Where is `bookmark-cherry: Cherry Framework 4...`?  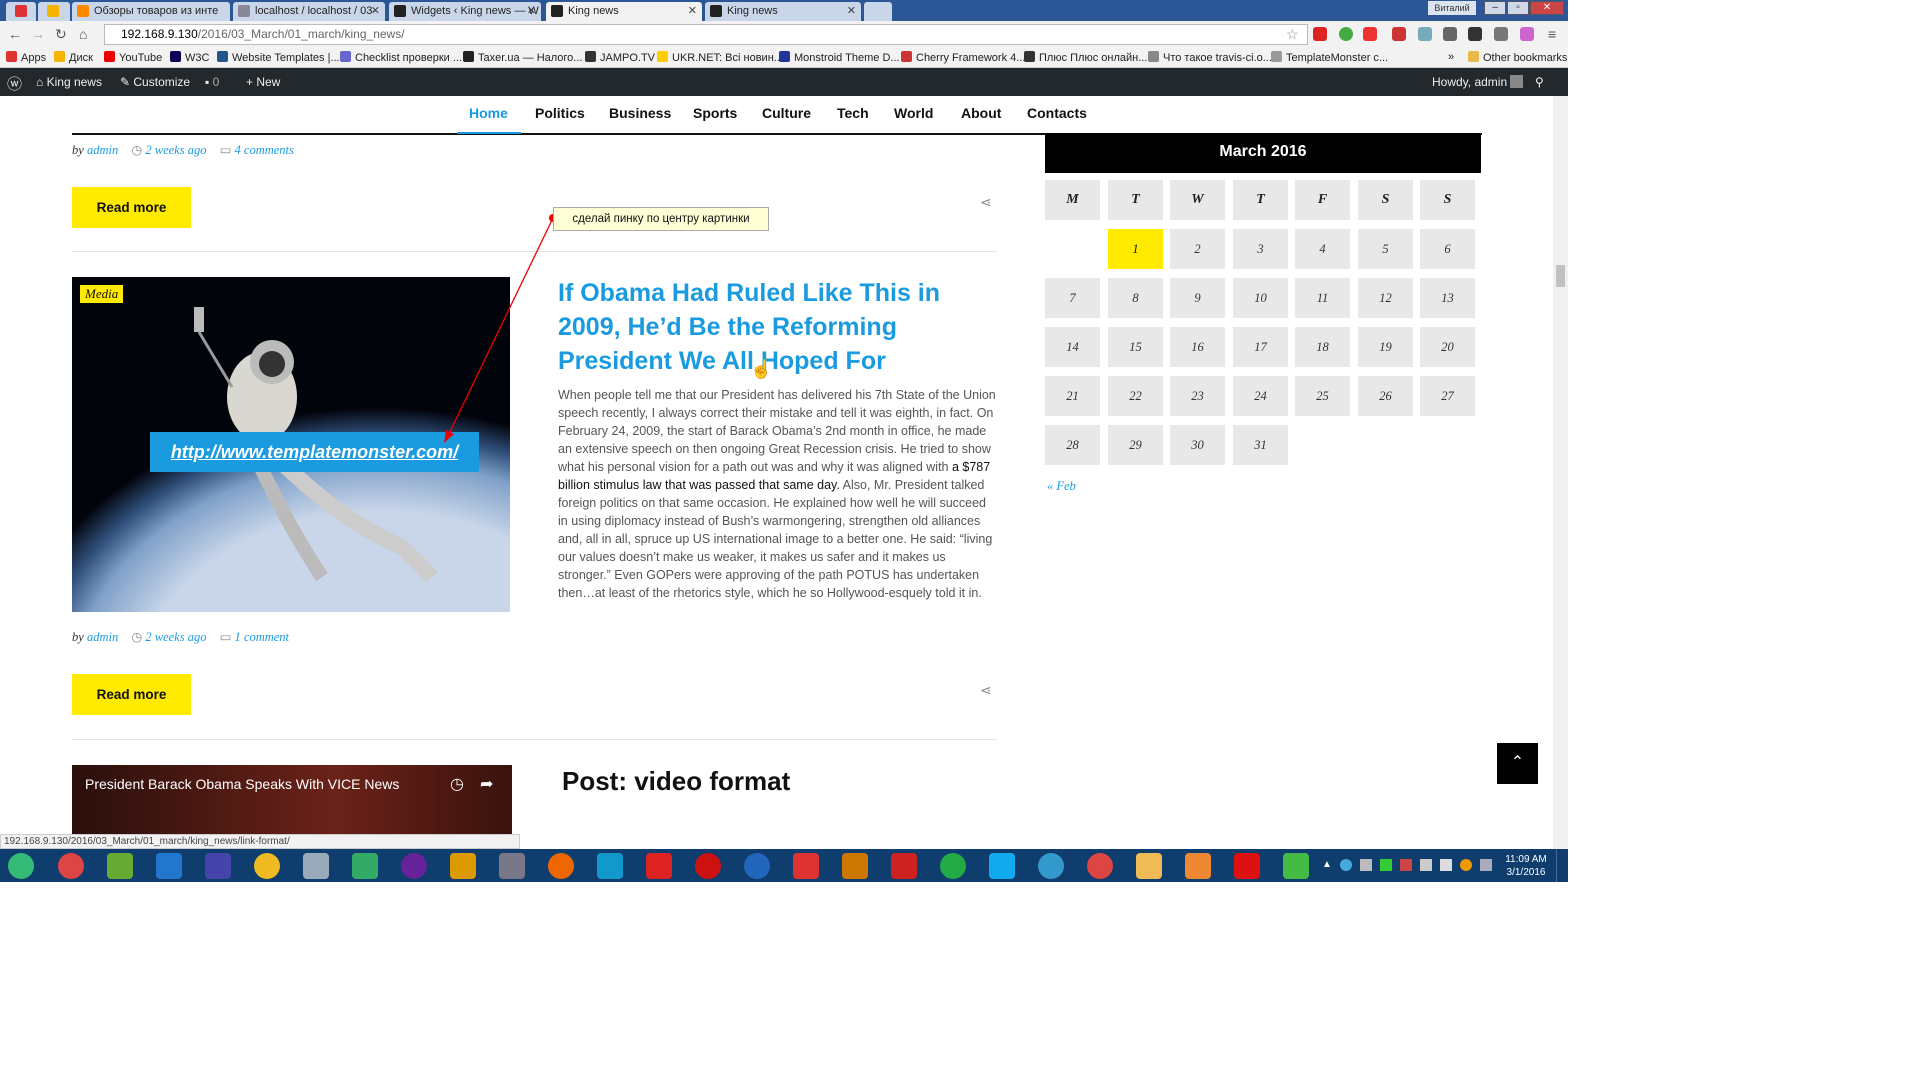 bookmark-cherry: Cherry Framework 4... is located at coordinates (963, 57).